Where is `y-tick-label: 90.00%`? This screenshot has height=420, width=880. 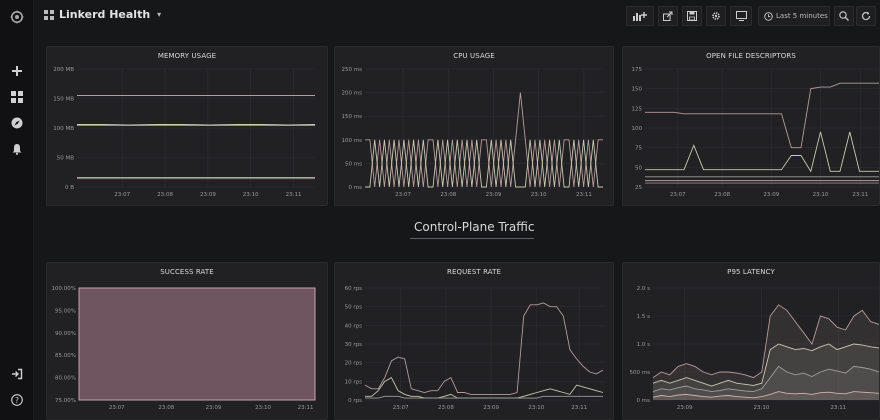 y-tick-label: 90.00% is located at coordinates (65, 334).